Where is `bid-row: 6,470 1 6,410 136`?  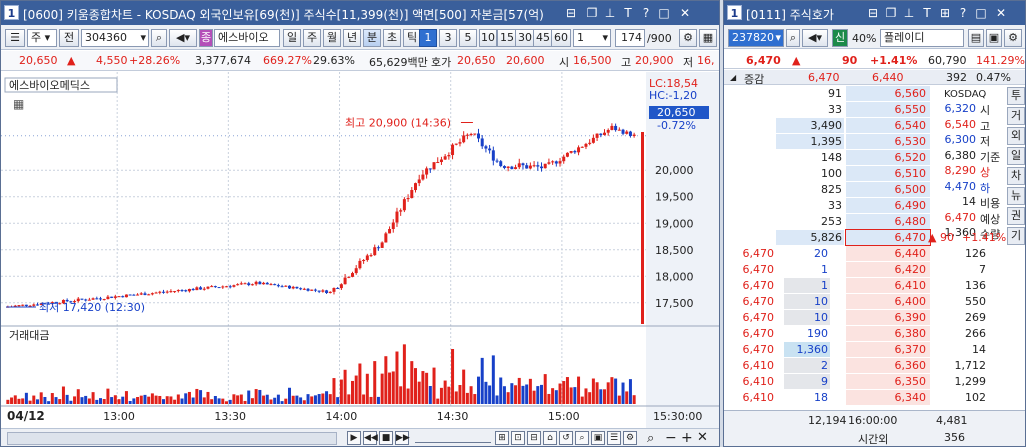 bid-row: 6,470 1 6,410 136 is located at coordinates (874, 285).